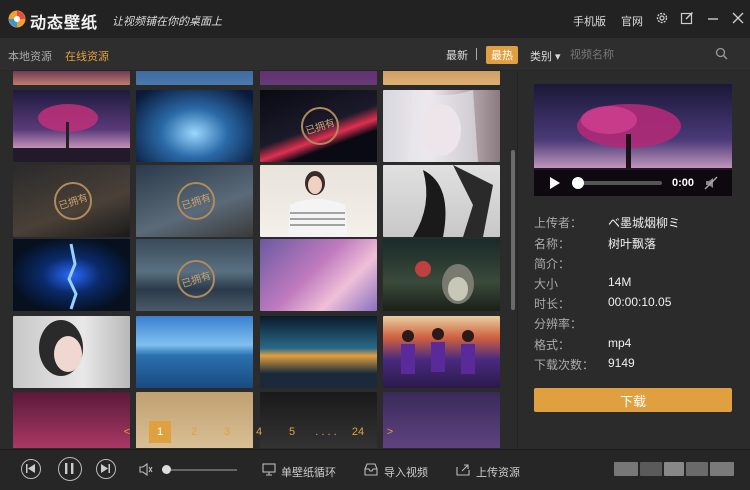 This screenshot has width=750, height=490. I want to click on page-24-button: 24, so click(358, 432).